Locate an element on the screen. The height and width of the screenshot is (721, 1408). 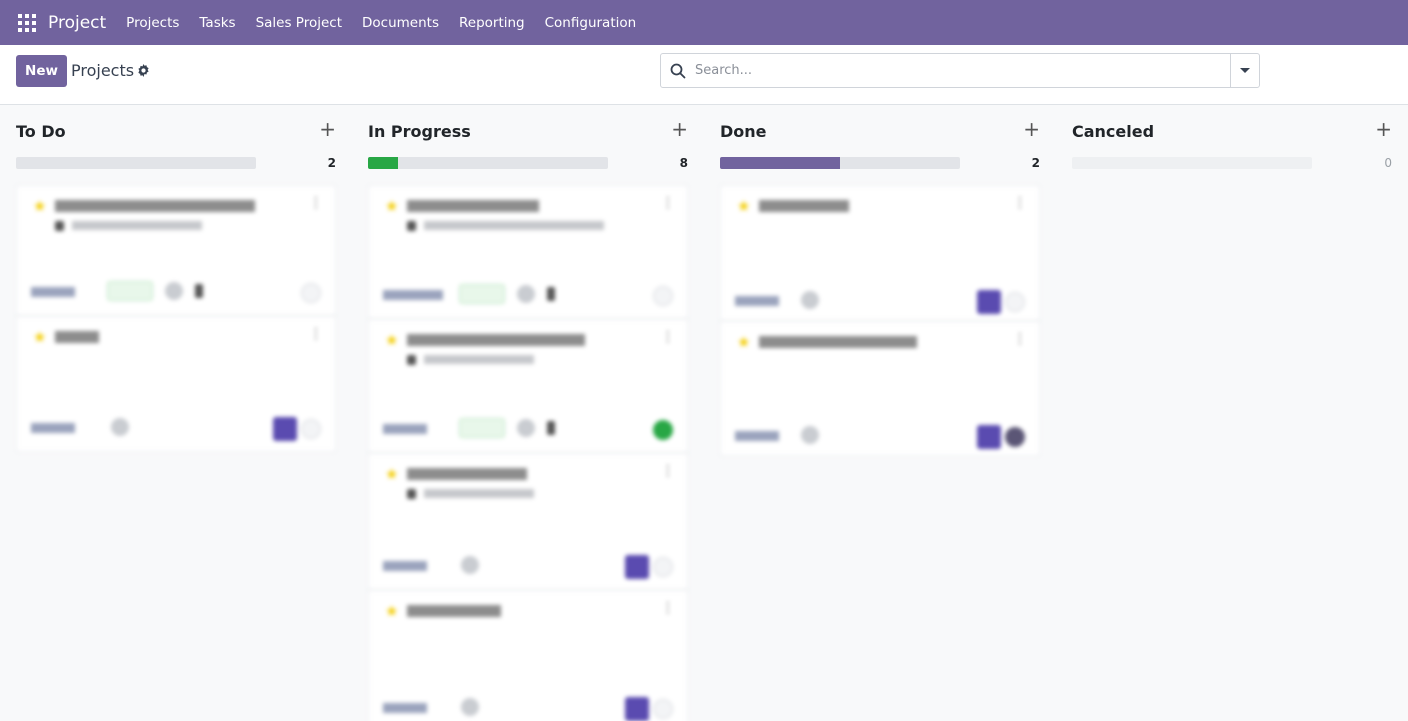
column-count: 8 is located at coordinates (683, 163).